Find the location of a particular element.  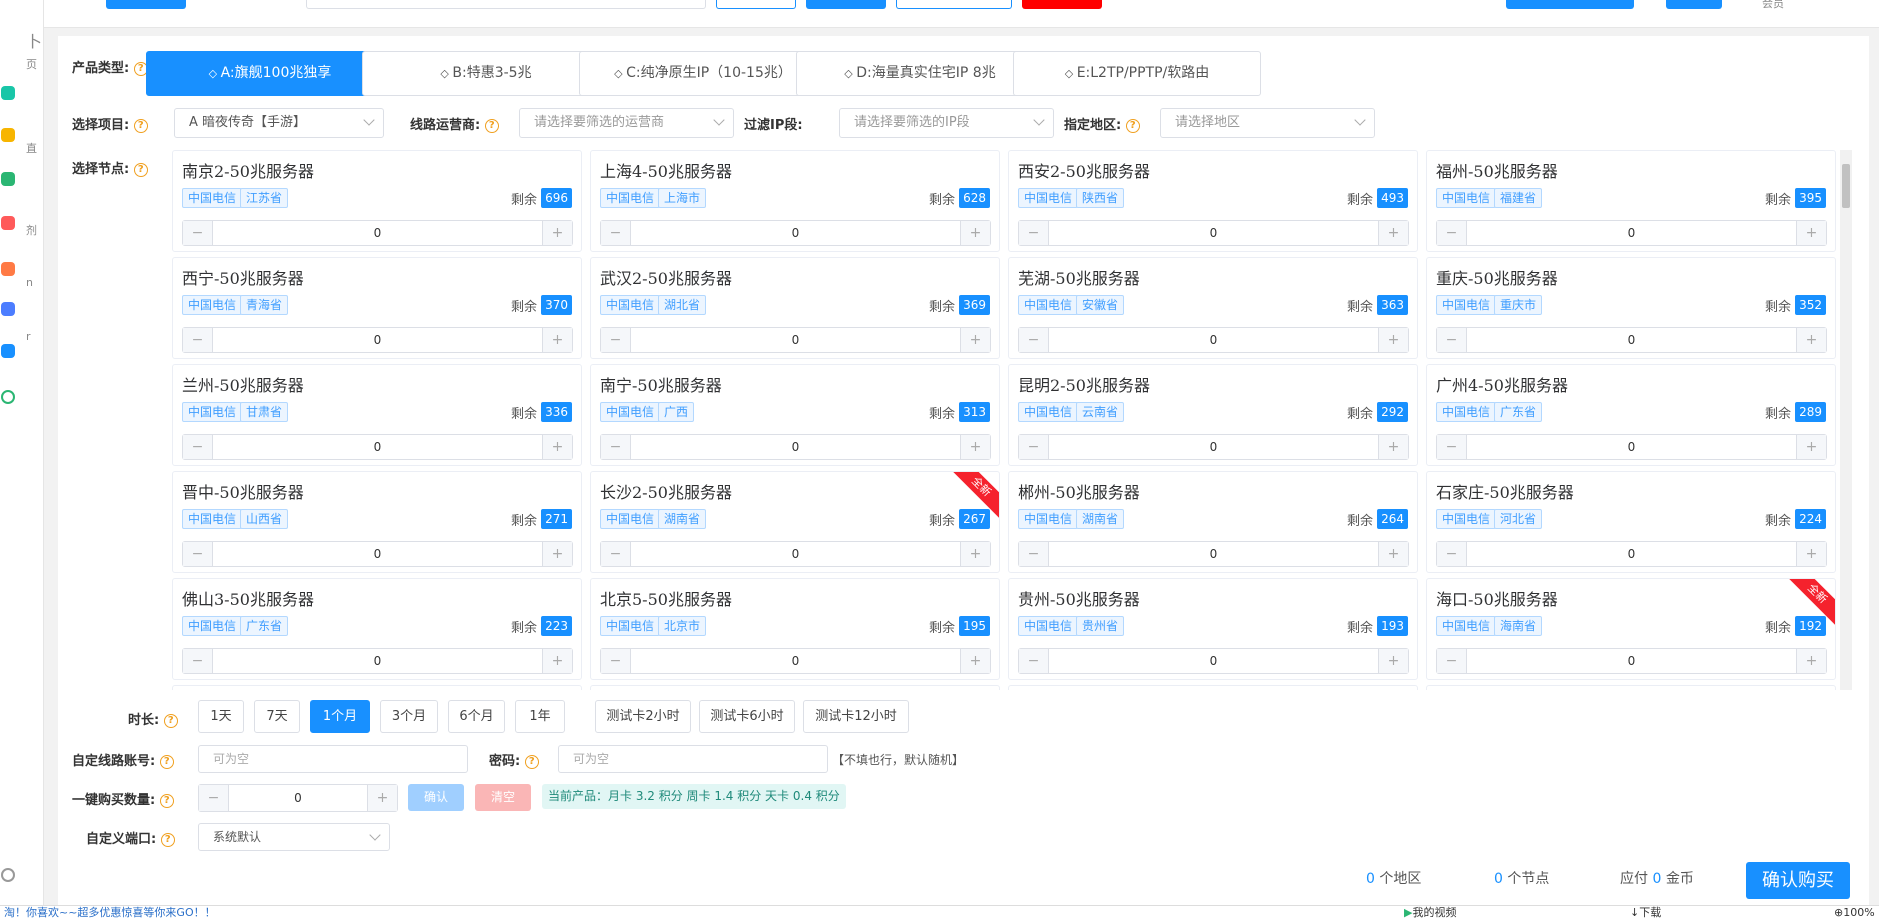

marquee-text: 淘！你喜欢~~超多优惠惊喜等你来GO！！ is located at coordinates (110, 913).